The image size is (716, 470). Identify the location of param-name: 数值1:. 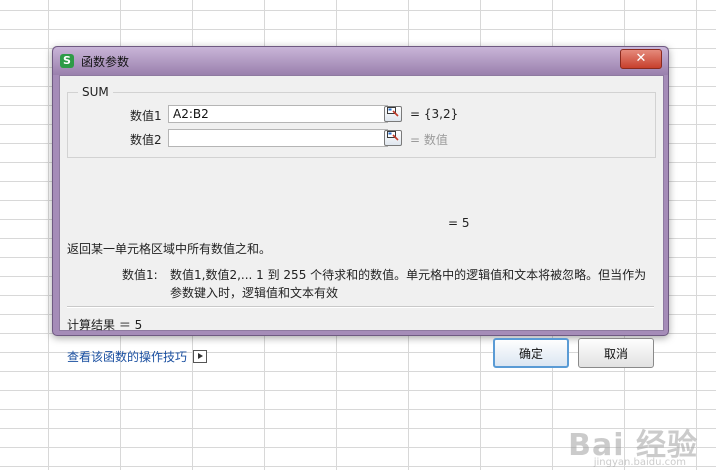
(140, 275).